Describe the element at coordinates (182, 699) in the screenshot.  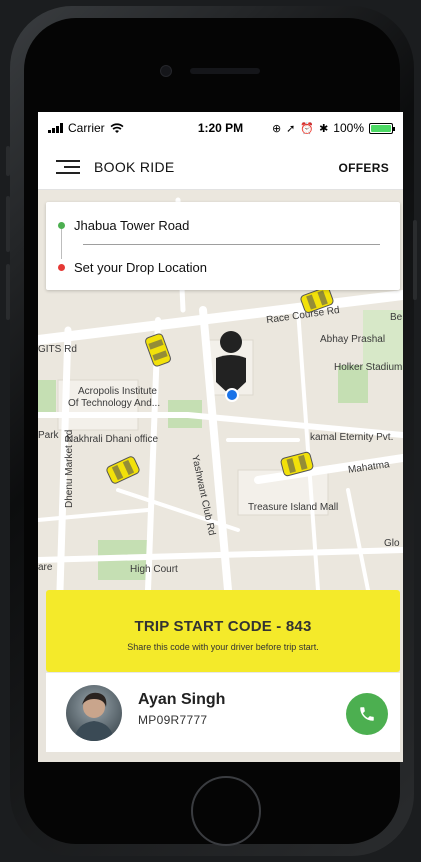
I see `driver-name: Ayan Singh` at that location.